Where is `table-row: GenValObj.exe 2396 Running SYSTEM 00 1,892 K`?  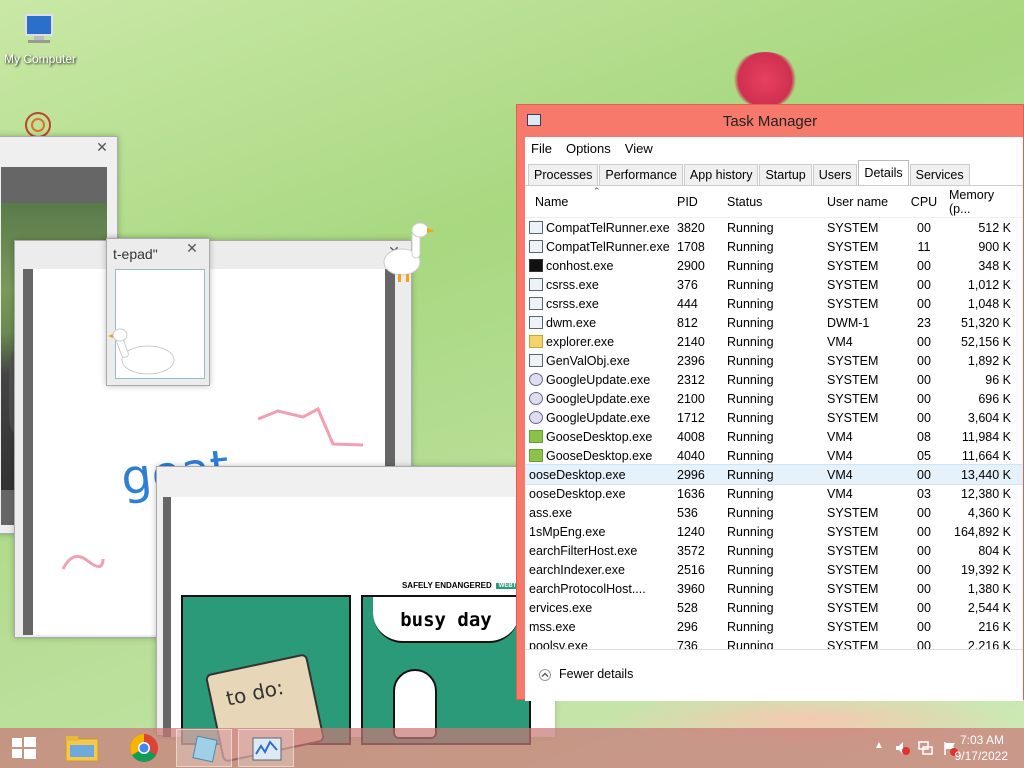
table-row: GenValObj.exe 2396 Running SYSTEM 00 1,892 K is located at coordinates (774, 360).